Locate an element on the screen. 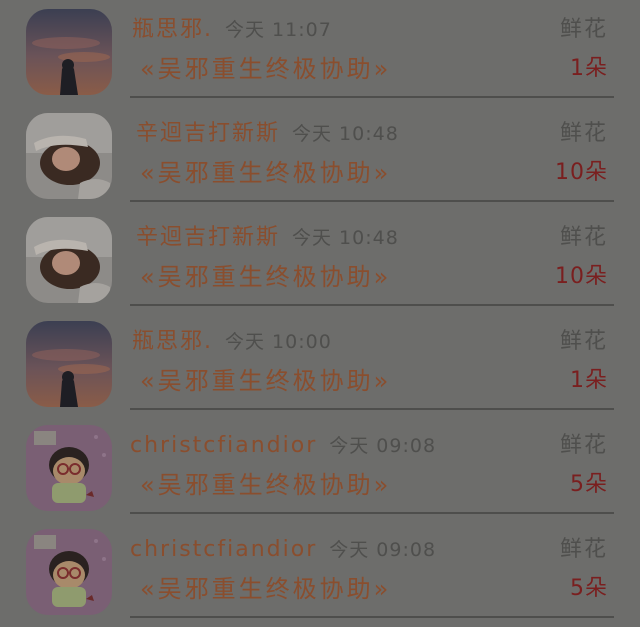  sender-name: 瓶思邪. 今天 10:00 is located at coordinates (232, 341).